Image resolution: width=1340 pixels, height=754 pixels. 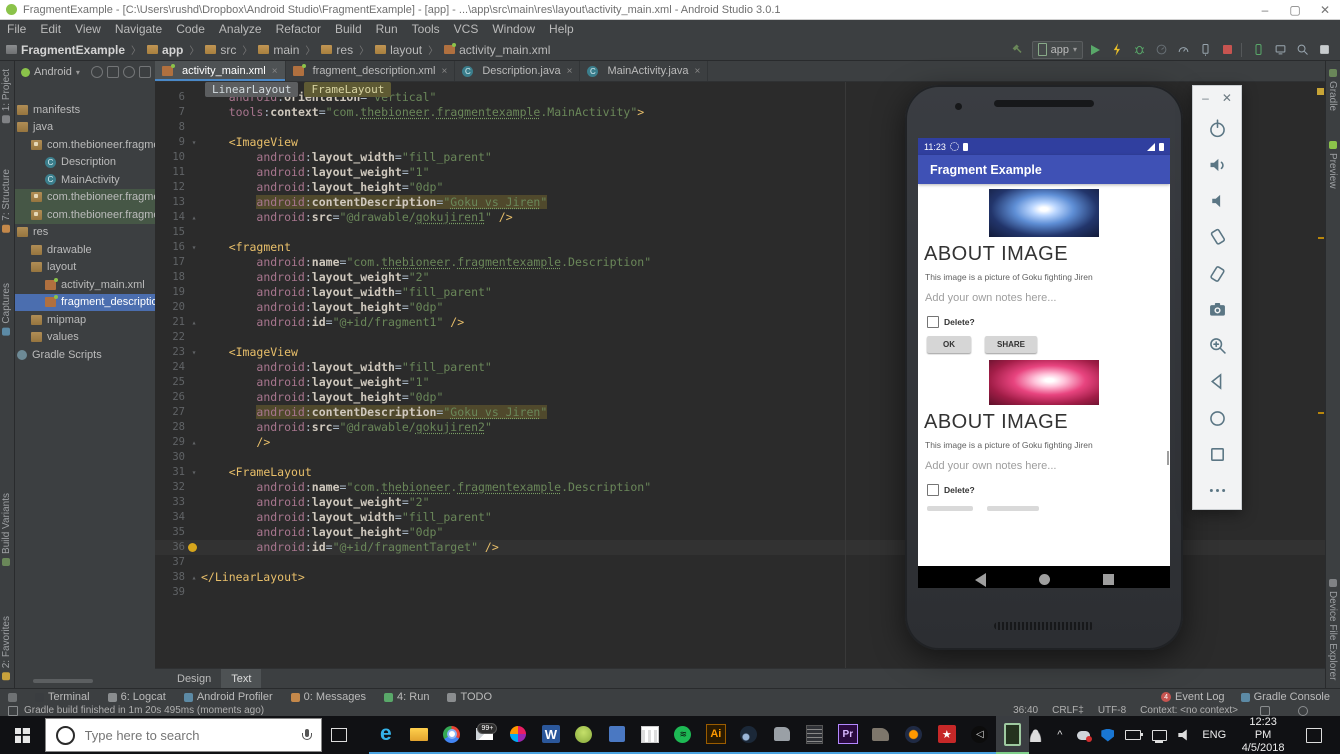 What do you see at coordinates (466, 29) in the screenshot?
I see `menu-vcs: VCS` at bounding box center [466, 29].